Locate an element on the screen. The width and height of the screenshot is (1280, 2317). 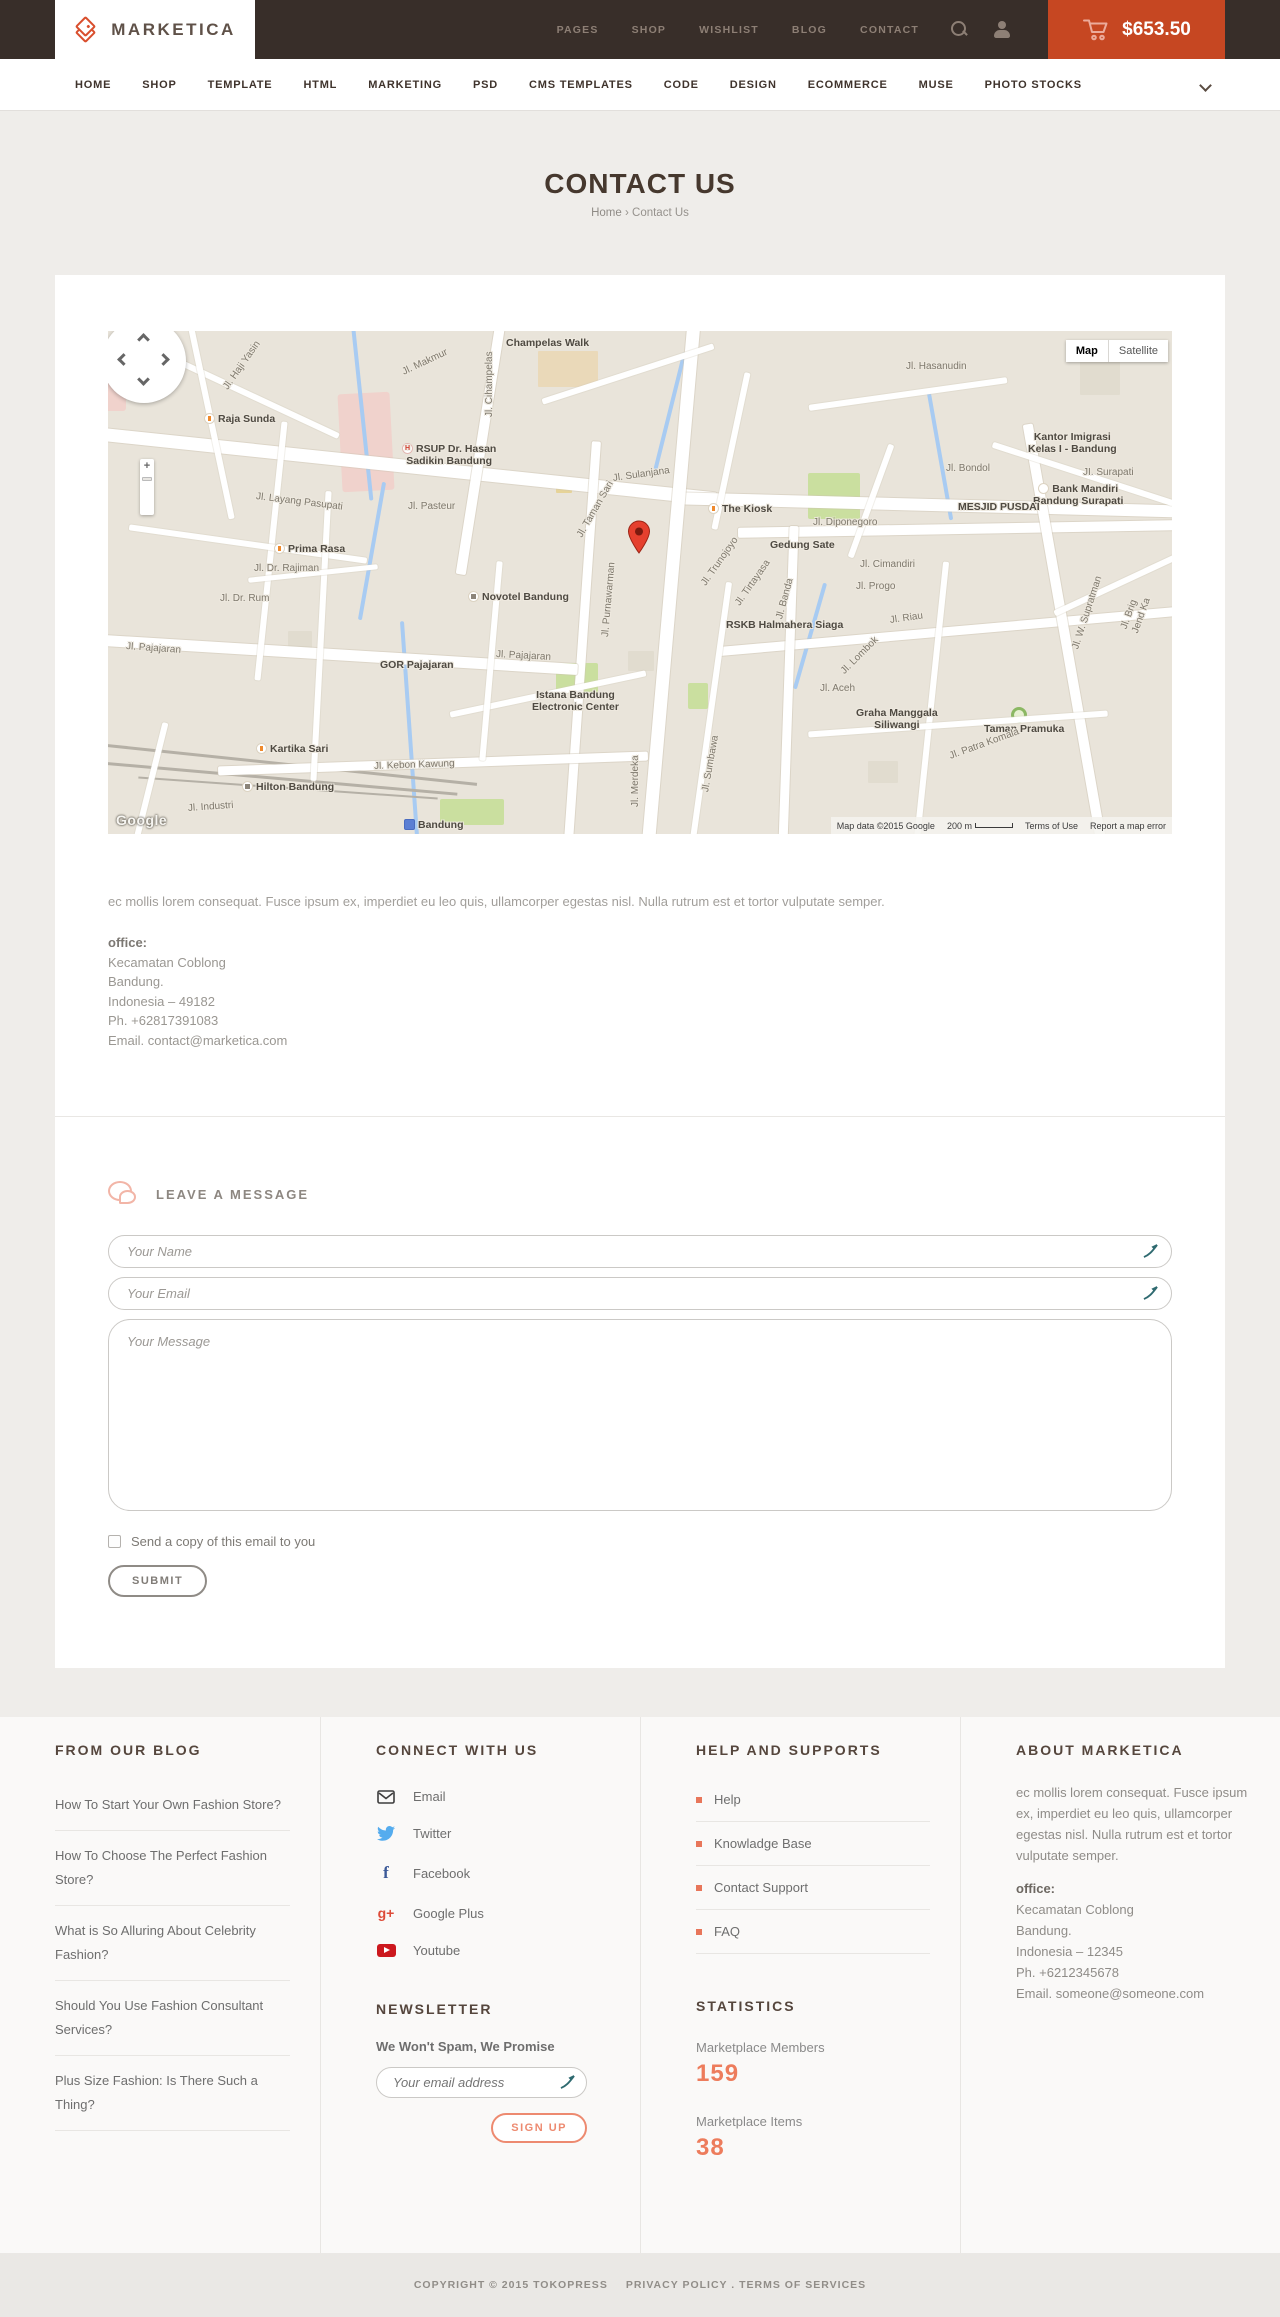
header-nav-contact: CONTACT is located at coordinates (889, 30).